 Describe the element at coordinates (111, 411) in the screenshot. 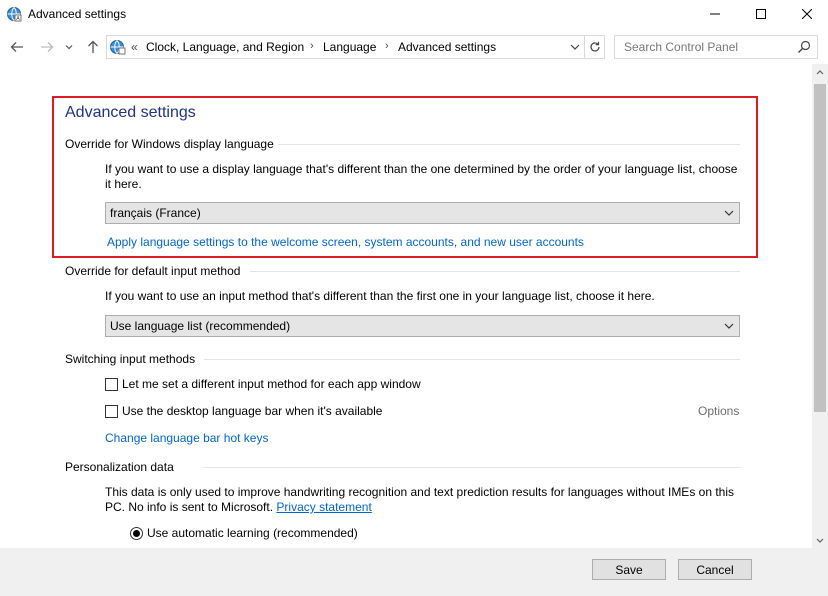

I see `language-bar-checkbox` at that location.